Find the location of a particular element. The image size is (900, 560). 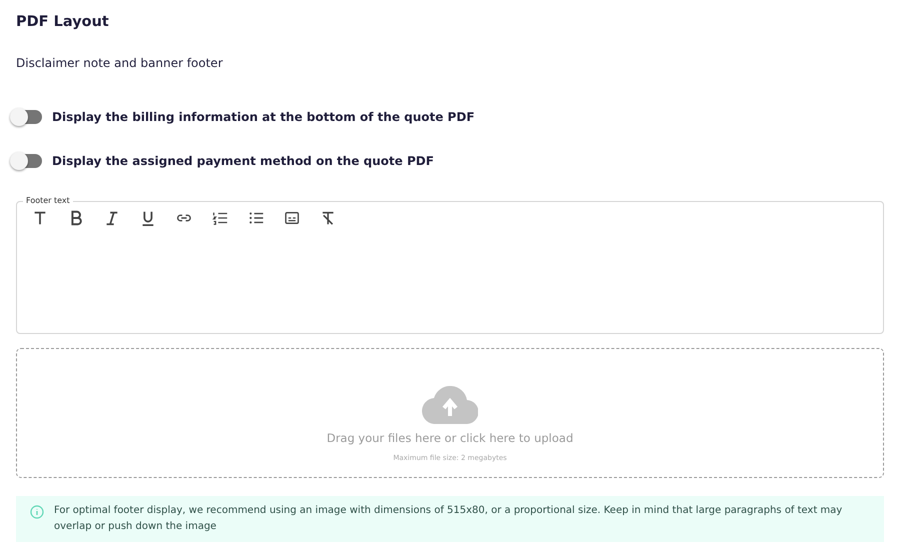

info-text: For optimal footer display, we recommend using an image with dimensions of 515x80, or a proportional size. Keep in mind that large paragraphs of text may overlap or push down the image is located at coordinates (449, 519).